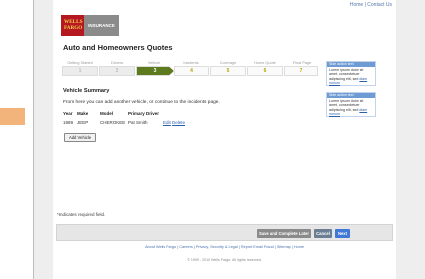 The height and width of the screenshot is (279, 425). I want to click on vehicle-model: CHEROKEE, so click(113, 122).